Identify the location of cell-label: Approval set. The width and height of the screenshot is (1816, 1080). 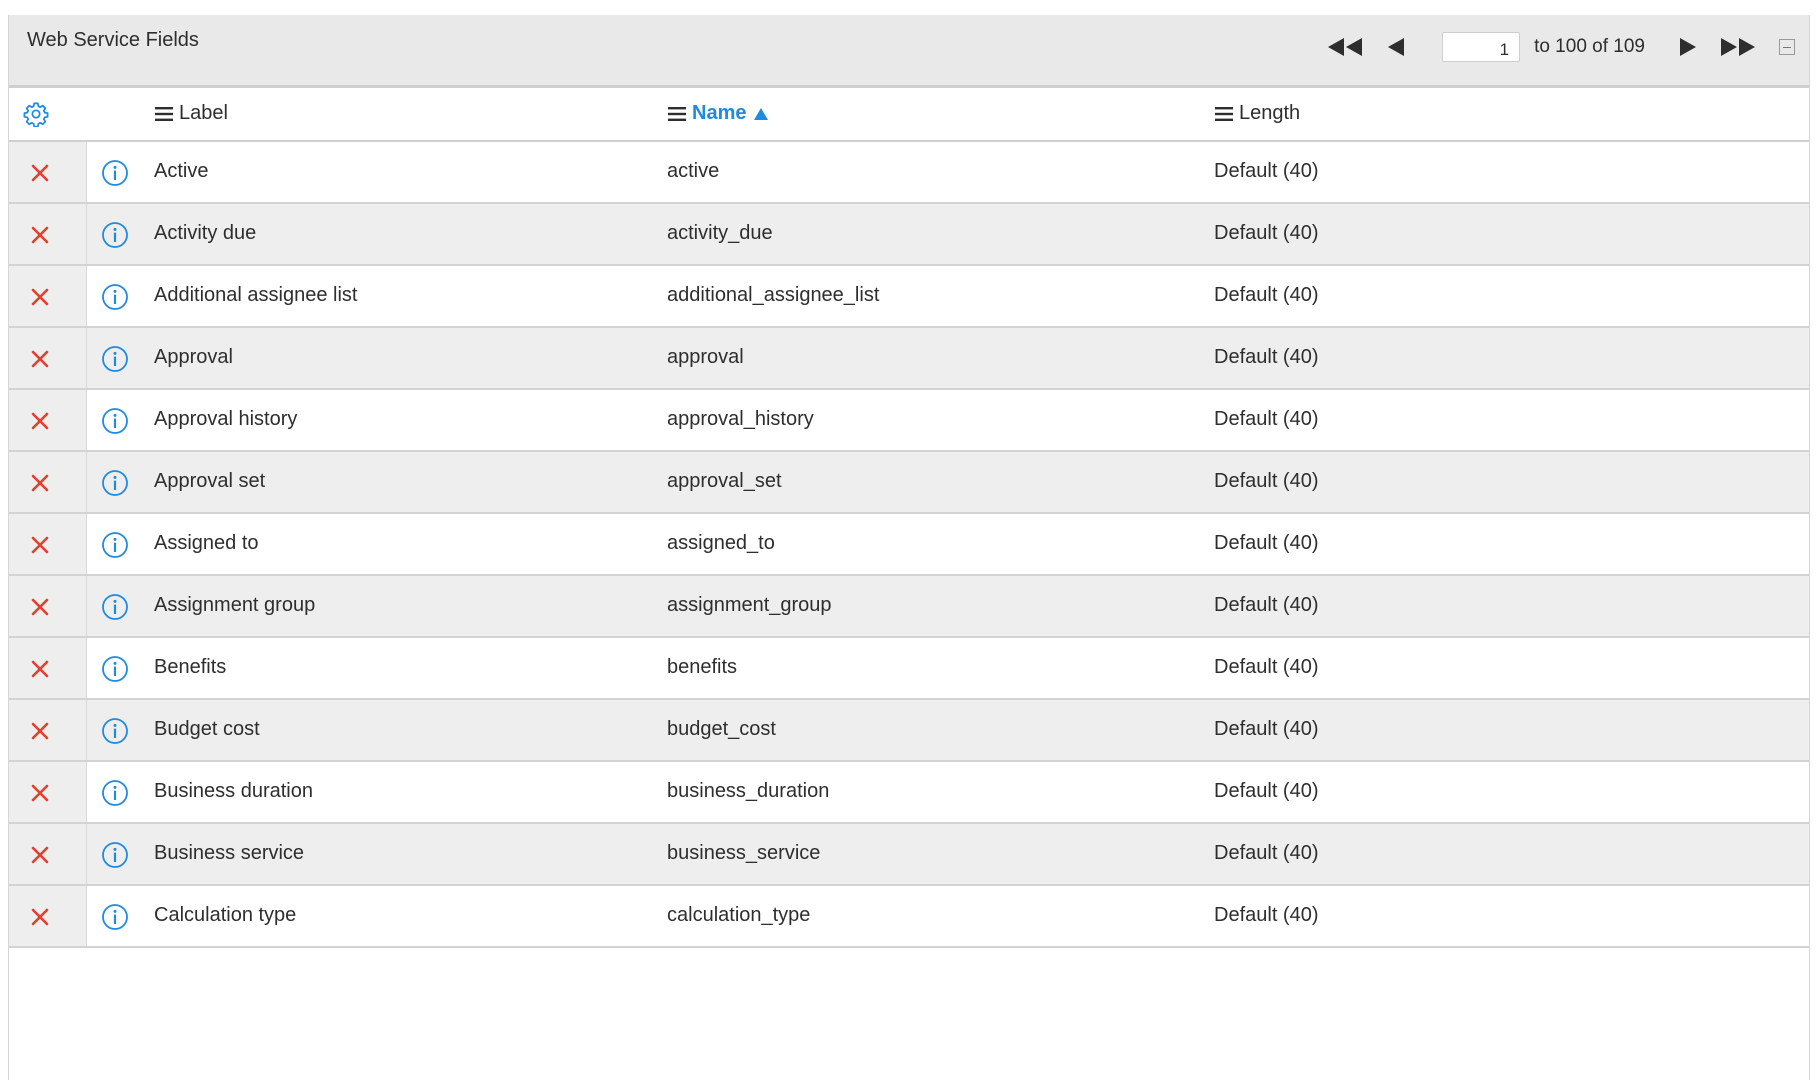
(209, 481).